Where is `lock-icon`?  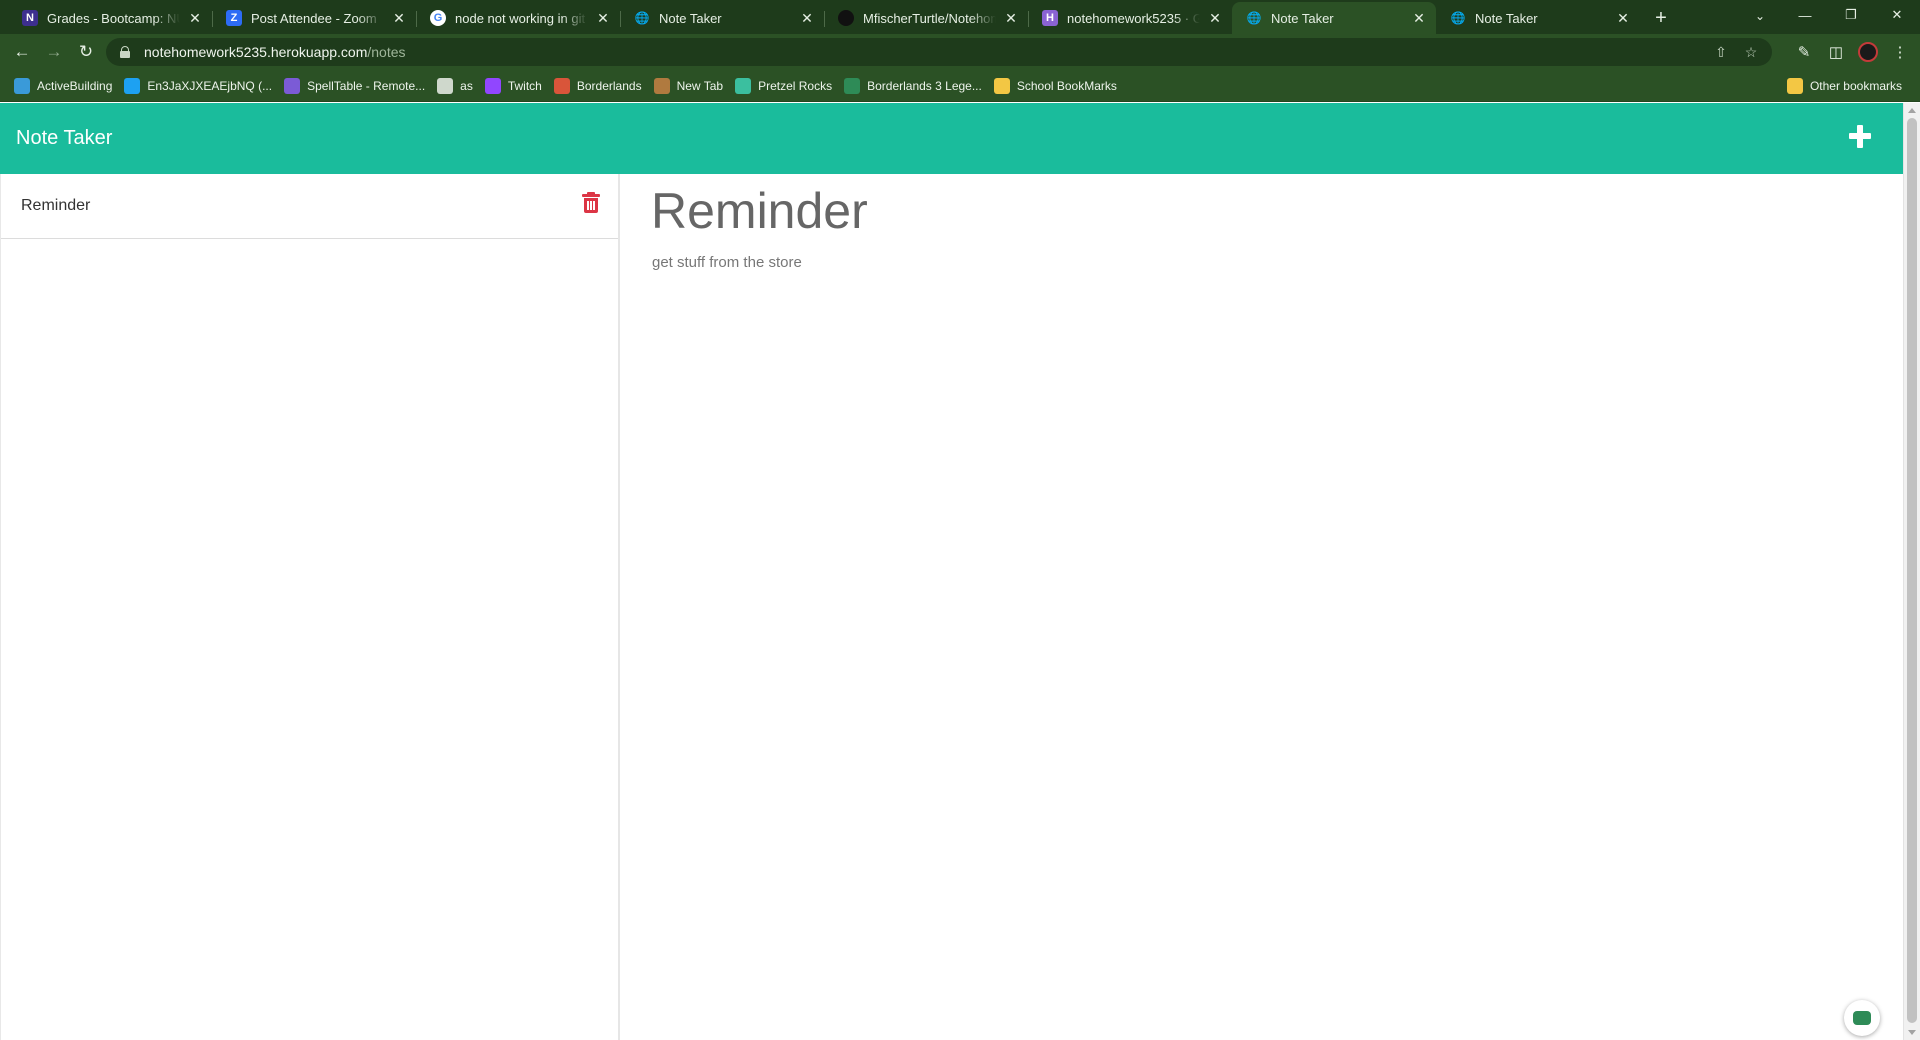 lock-icon is located at coordinates (125, 52).